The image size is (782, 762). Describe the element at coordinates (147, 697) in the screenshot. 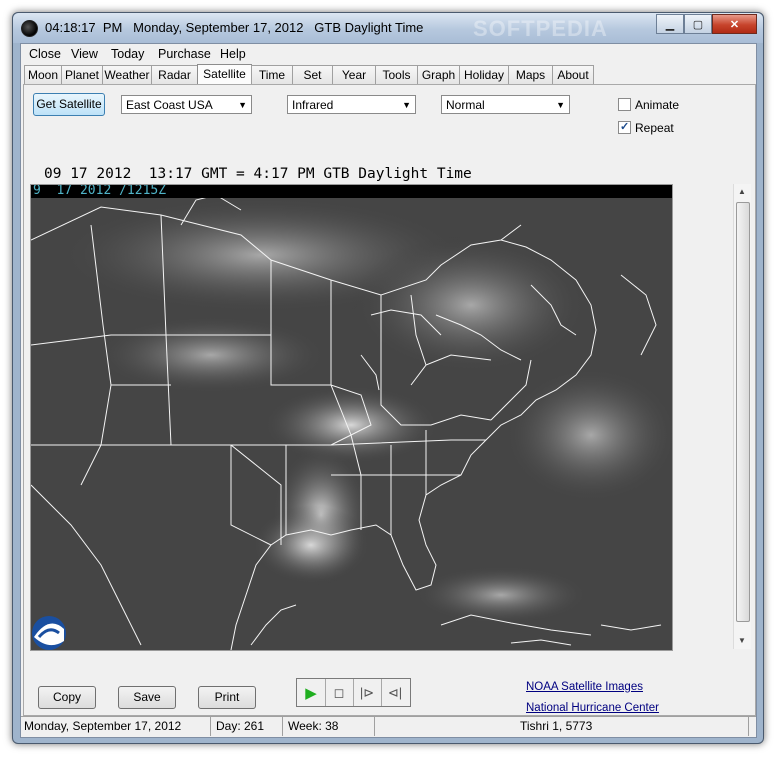

I see `save-button: Save` at that location.